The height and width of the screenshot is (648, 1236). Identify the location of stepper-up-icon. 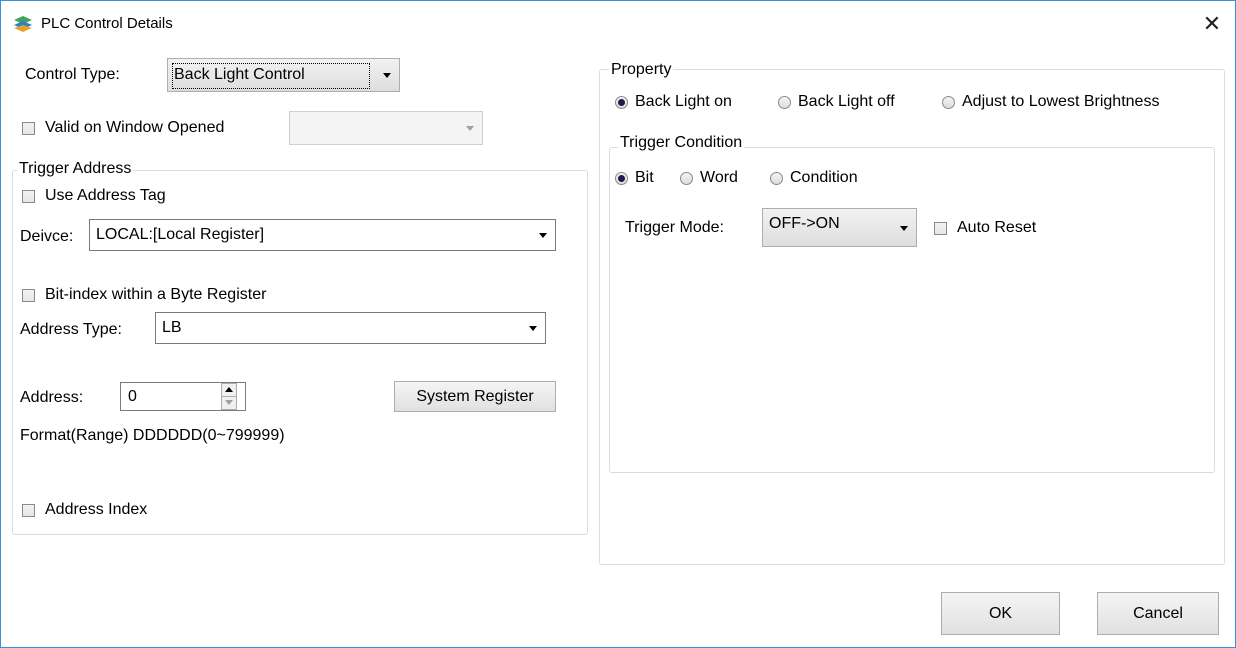
(229, 390).